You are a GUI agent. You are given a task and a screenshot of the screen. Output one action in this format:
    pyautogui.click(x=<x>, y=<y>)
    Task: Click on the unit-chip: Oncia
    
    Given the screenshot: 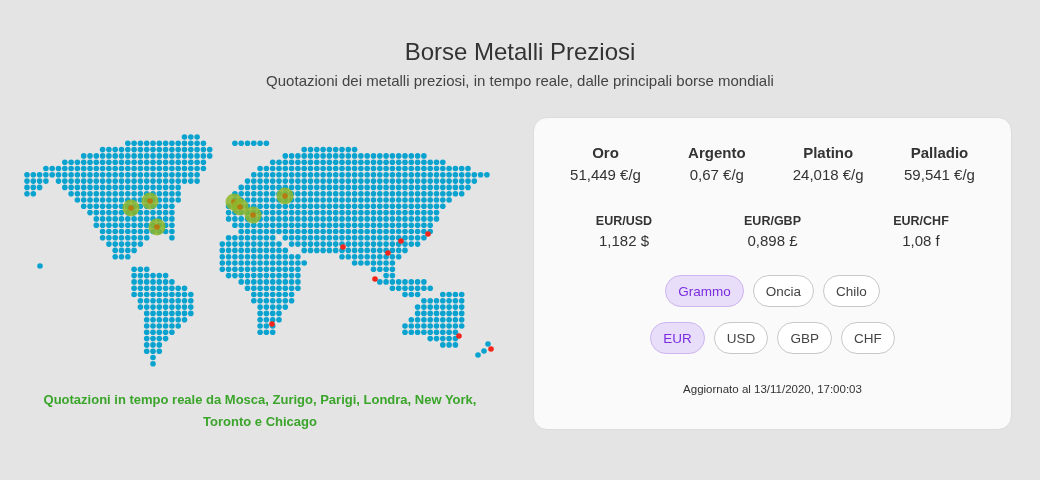 What is the action you would take?
    pyautogui.click(x=783, y=291)
    